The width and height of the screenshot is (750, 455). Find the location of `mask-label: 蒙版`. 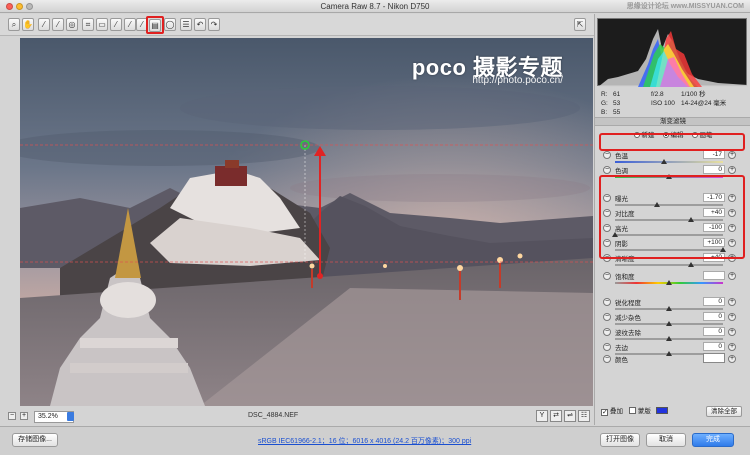

mask-label: 蒙版 is located at coordinates (644, 411).